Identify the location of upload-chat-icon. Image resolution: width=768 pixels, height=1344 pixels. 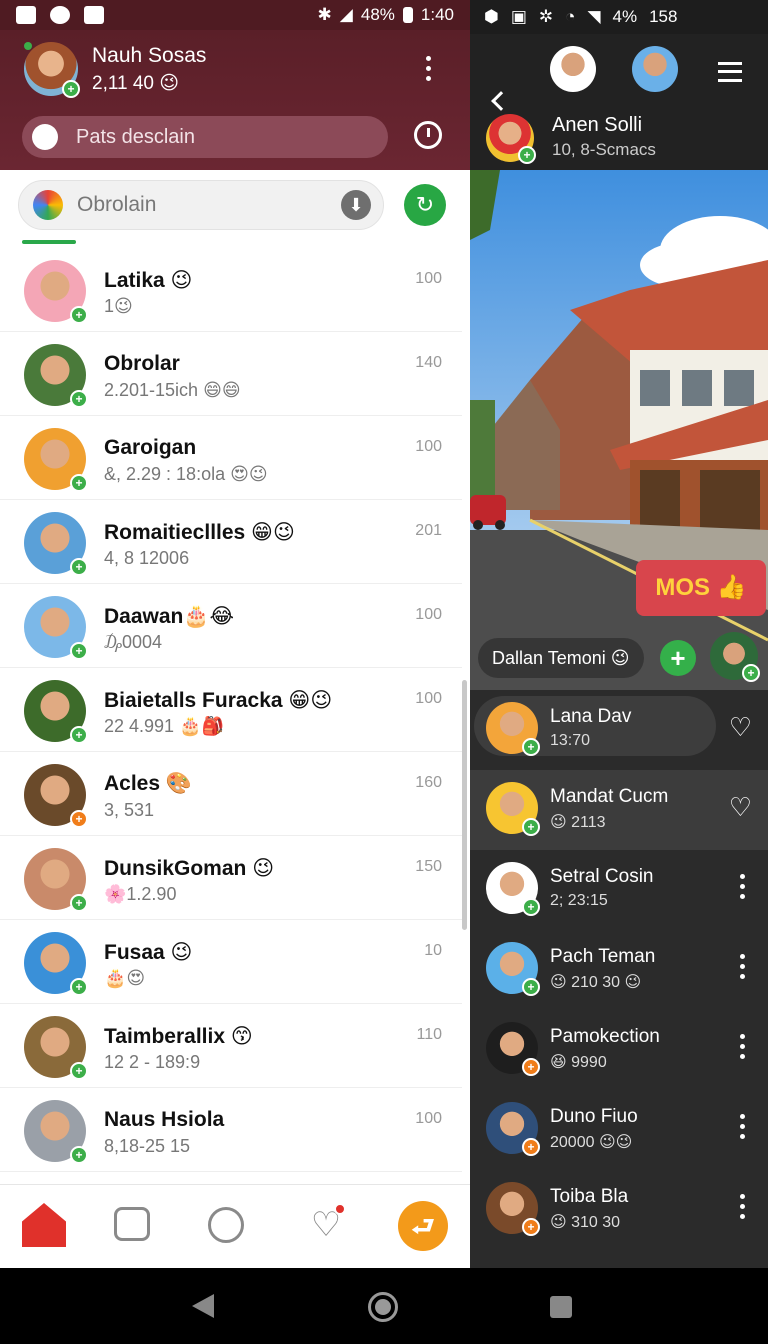
(132, 1224).